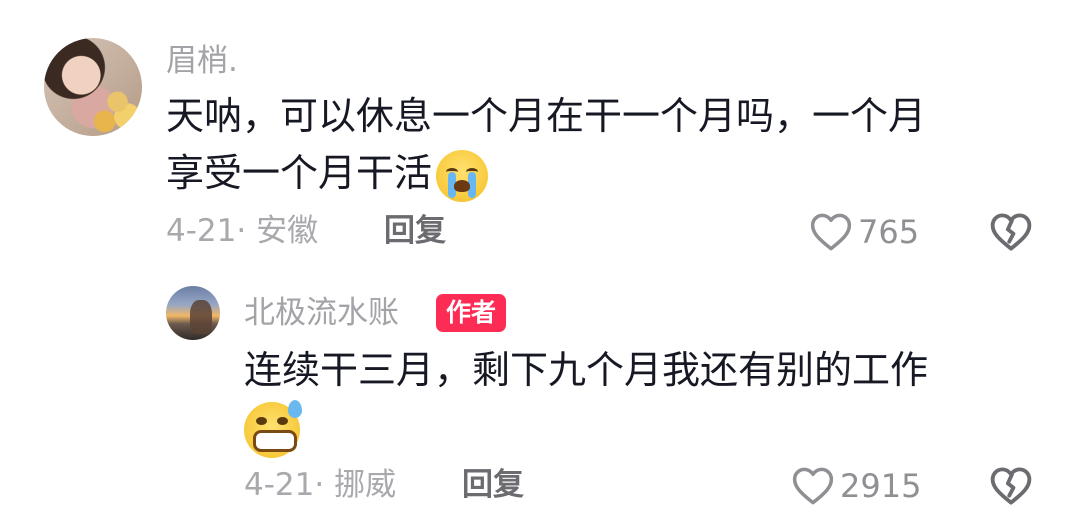 The height and width of the screenshot is (531, 1080). What do you see at coordinates (321, 313) in the screenshot?
I see `comment-username: 北极流水账` at bounding box center [321, 313].